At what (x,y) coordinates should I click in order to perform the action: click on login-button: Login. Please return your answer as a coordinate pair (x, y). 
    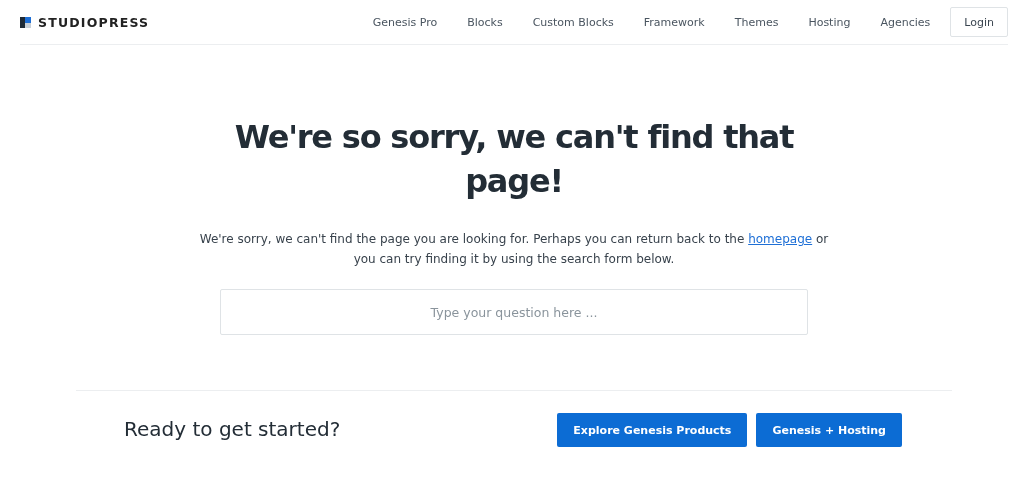
    Looking at the image, I should click on (979, 22).